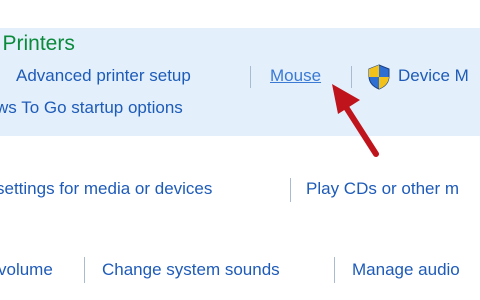 The image size is (480, 300). What do you see at coordinates (406, 270) in the screenshot?
I see `manage-audio-devices-link: Manage audio` at bounding box center [406, 270].